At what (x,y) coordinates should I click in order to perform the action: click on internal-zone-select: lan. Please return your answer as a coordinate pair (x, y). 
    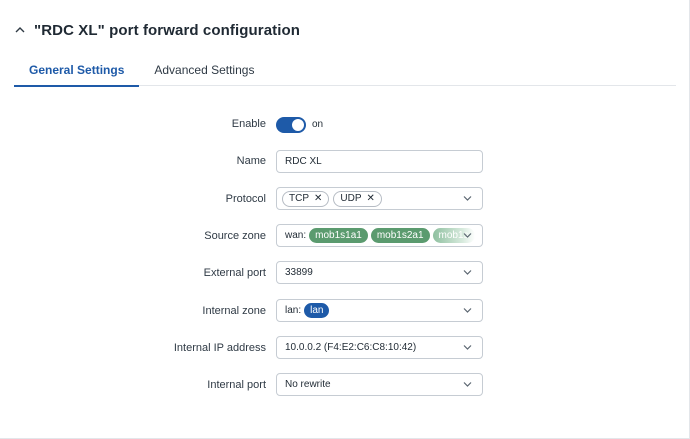
    Looking at the image, I should click on (379, 310).